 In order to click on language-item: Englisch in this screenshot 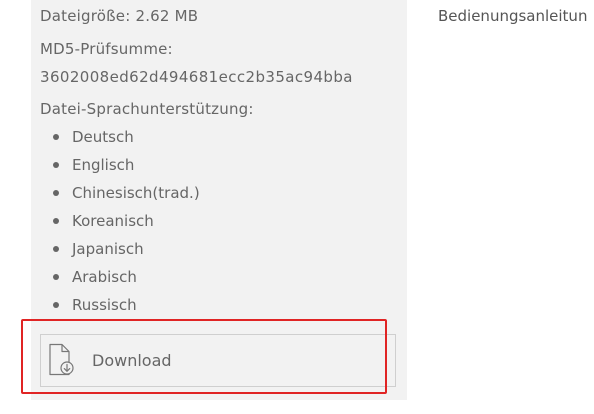, I will do `click(103, 165)`.